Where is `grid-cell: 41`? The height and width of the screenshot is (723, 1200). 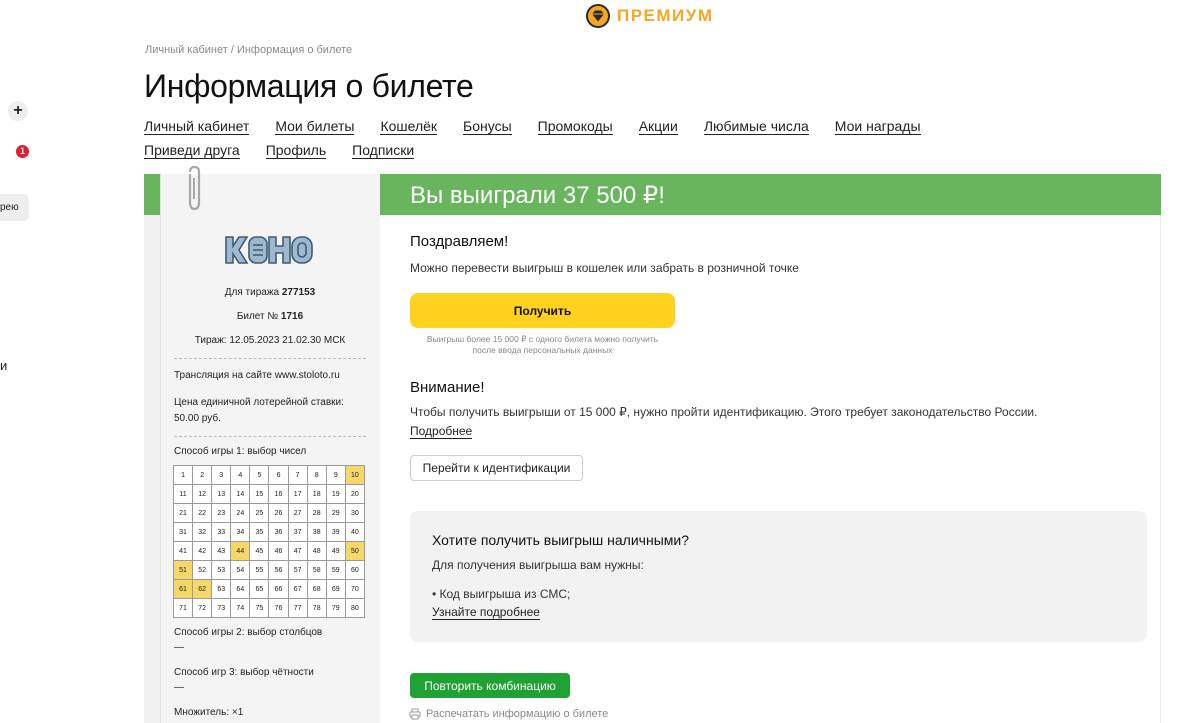
grid-cell: 41 is located at coordinates (183, 551).